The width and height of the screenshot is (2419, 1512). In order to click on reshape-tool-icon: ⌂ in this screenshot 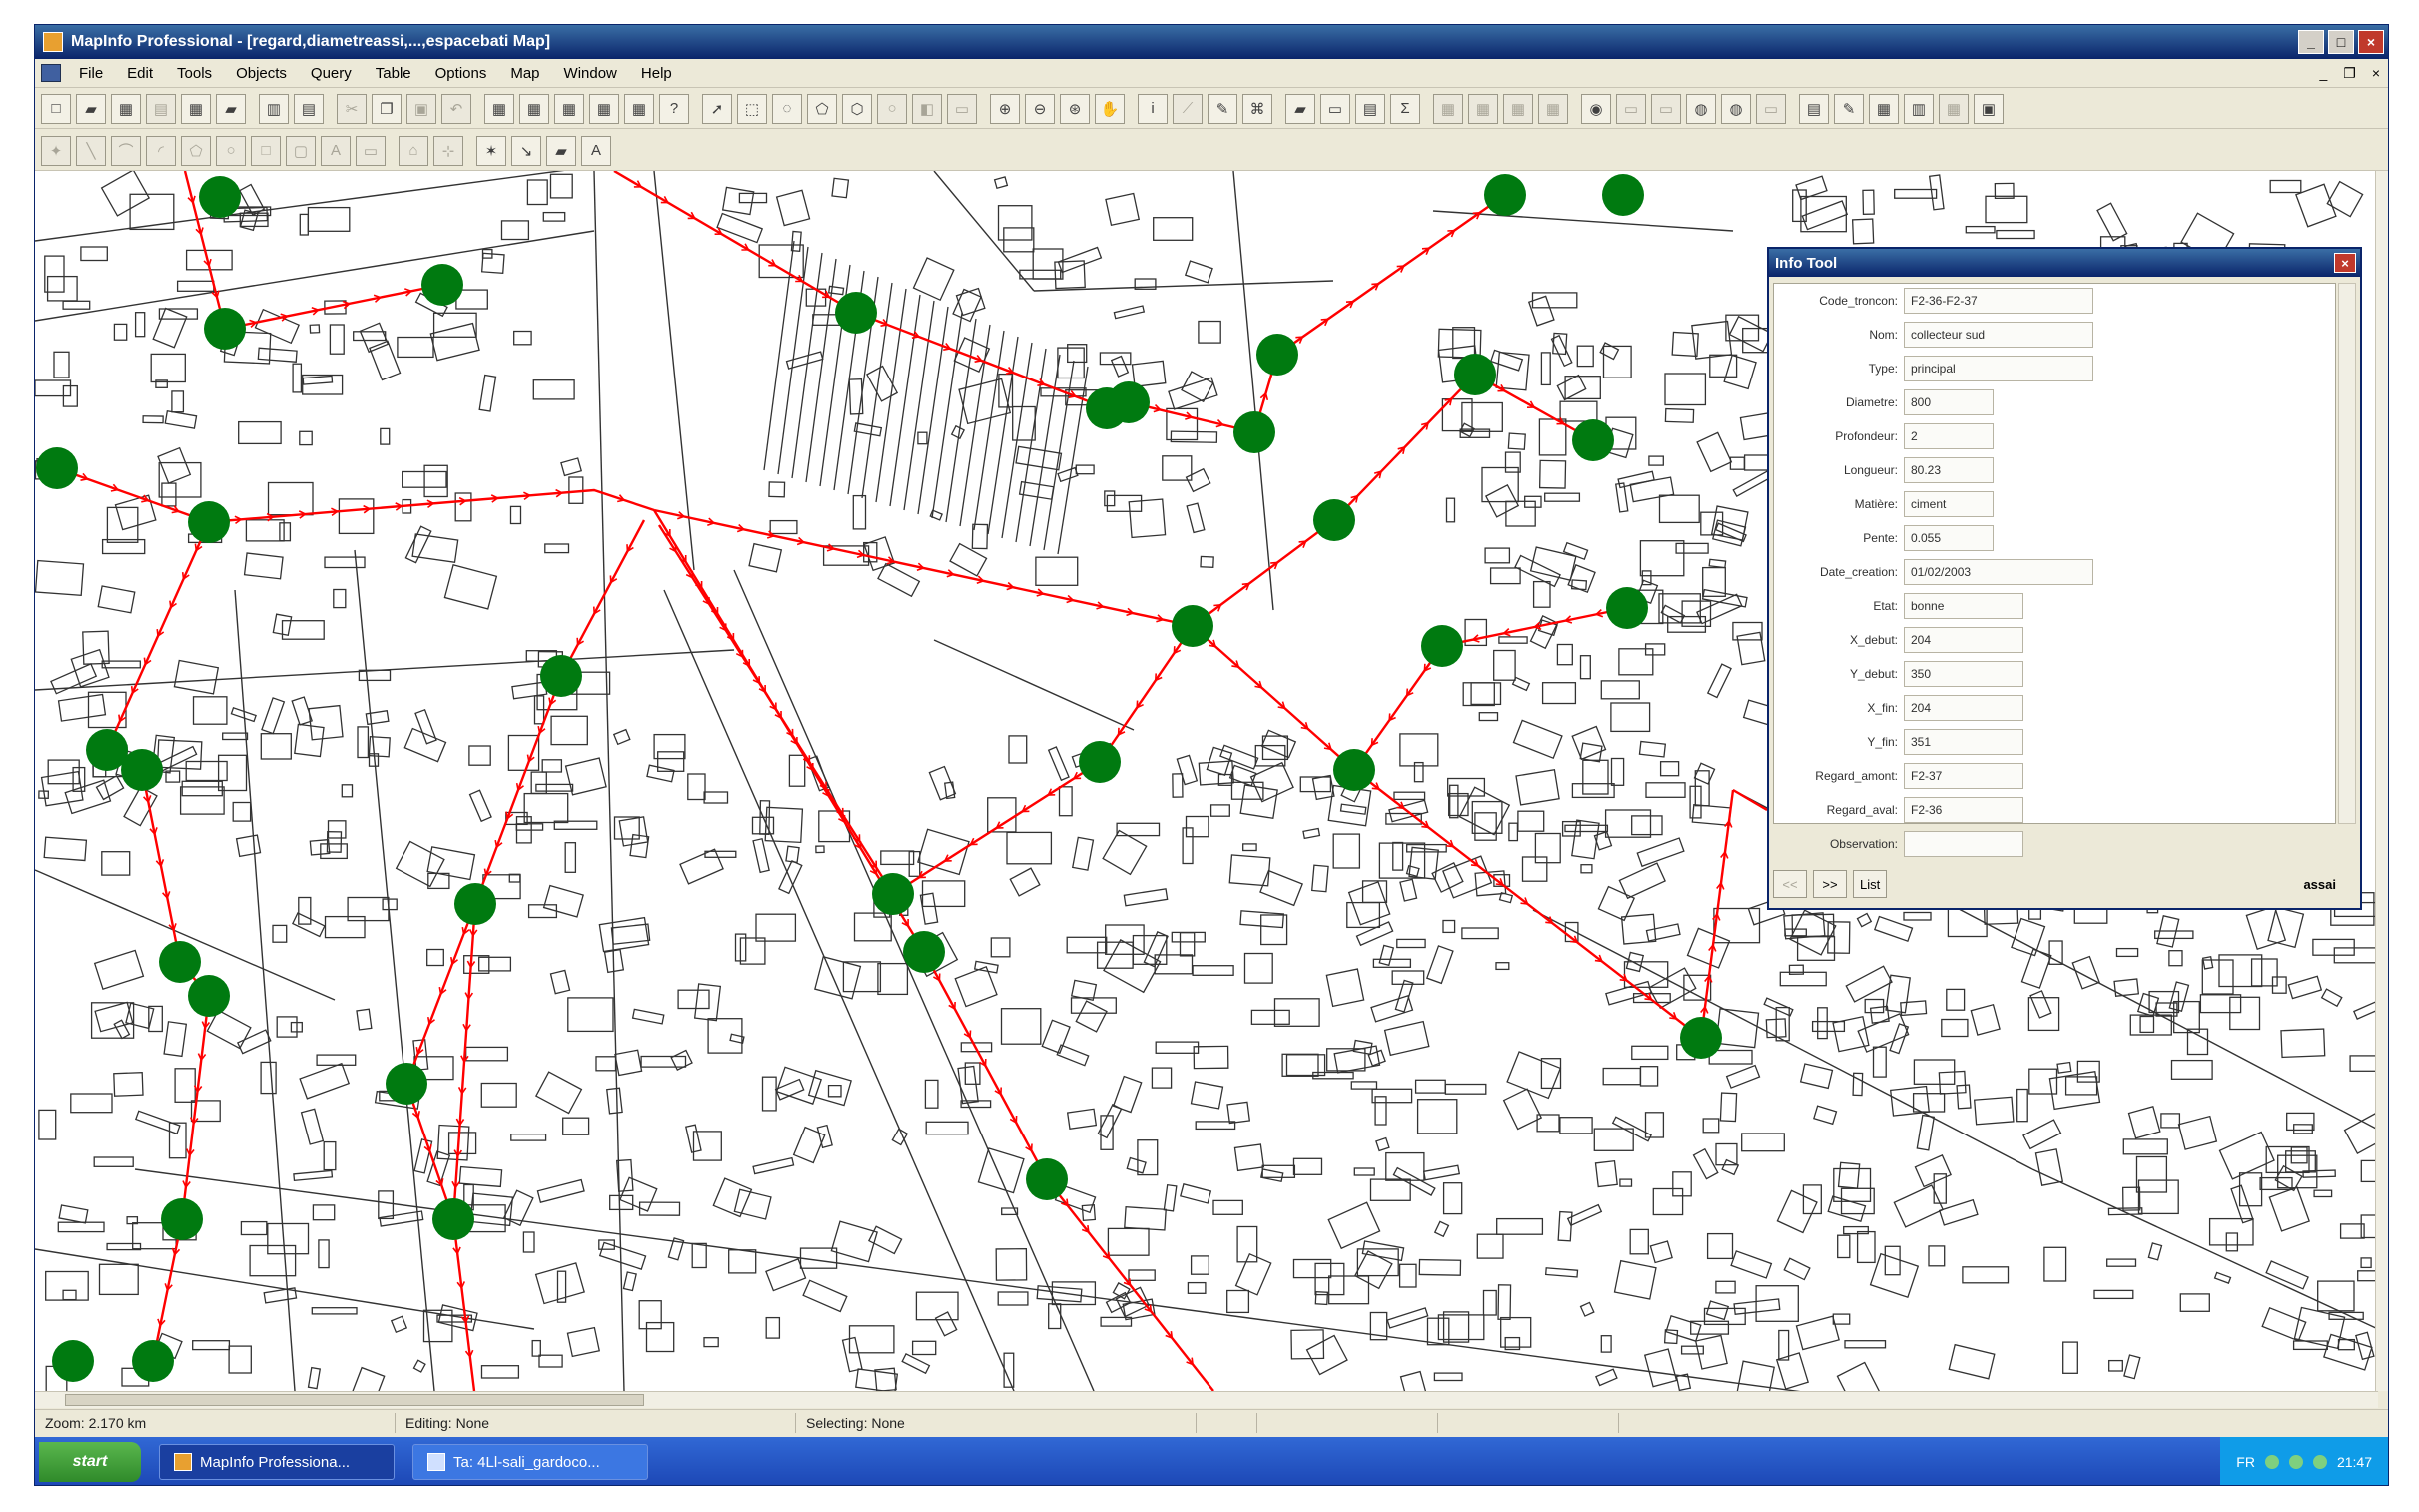, I will do `click(413, 150)`.